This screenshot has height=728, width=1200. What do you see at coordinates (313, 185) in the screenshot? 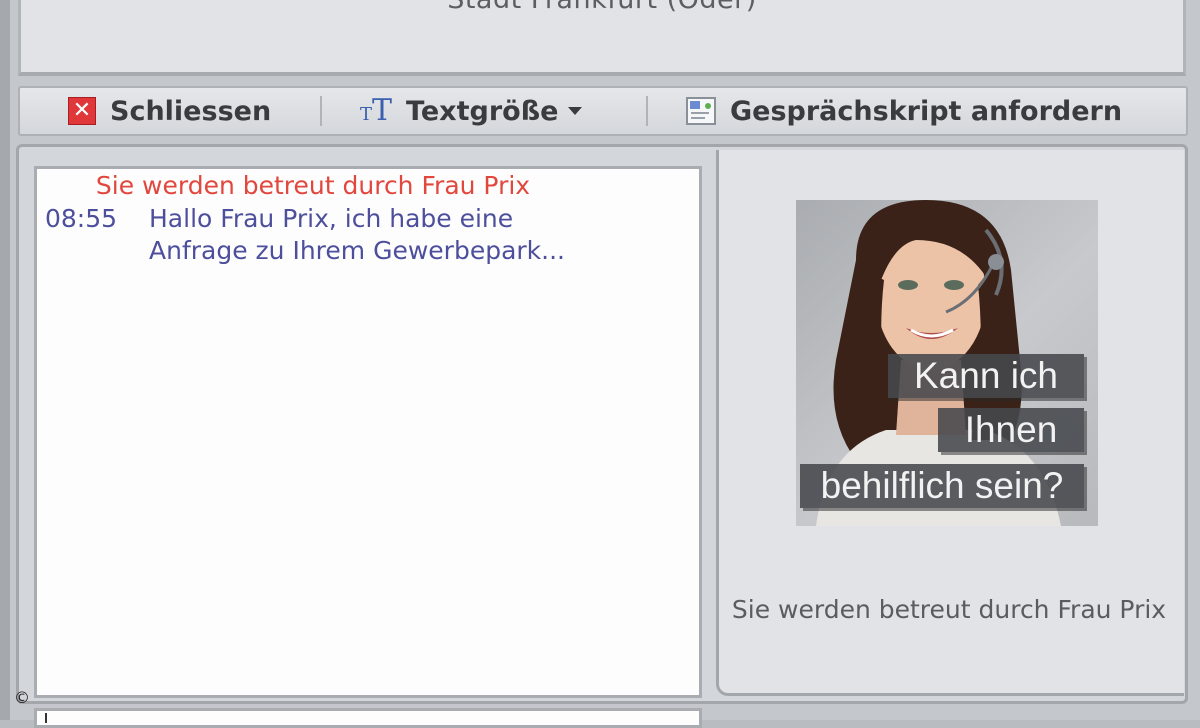
I see `chat-agent-notice: Sie werden betreut durch Frau Prix` at bounding box center [313, 185].